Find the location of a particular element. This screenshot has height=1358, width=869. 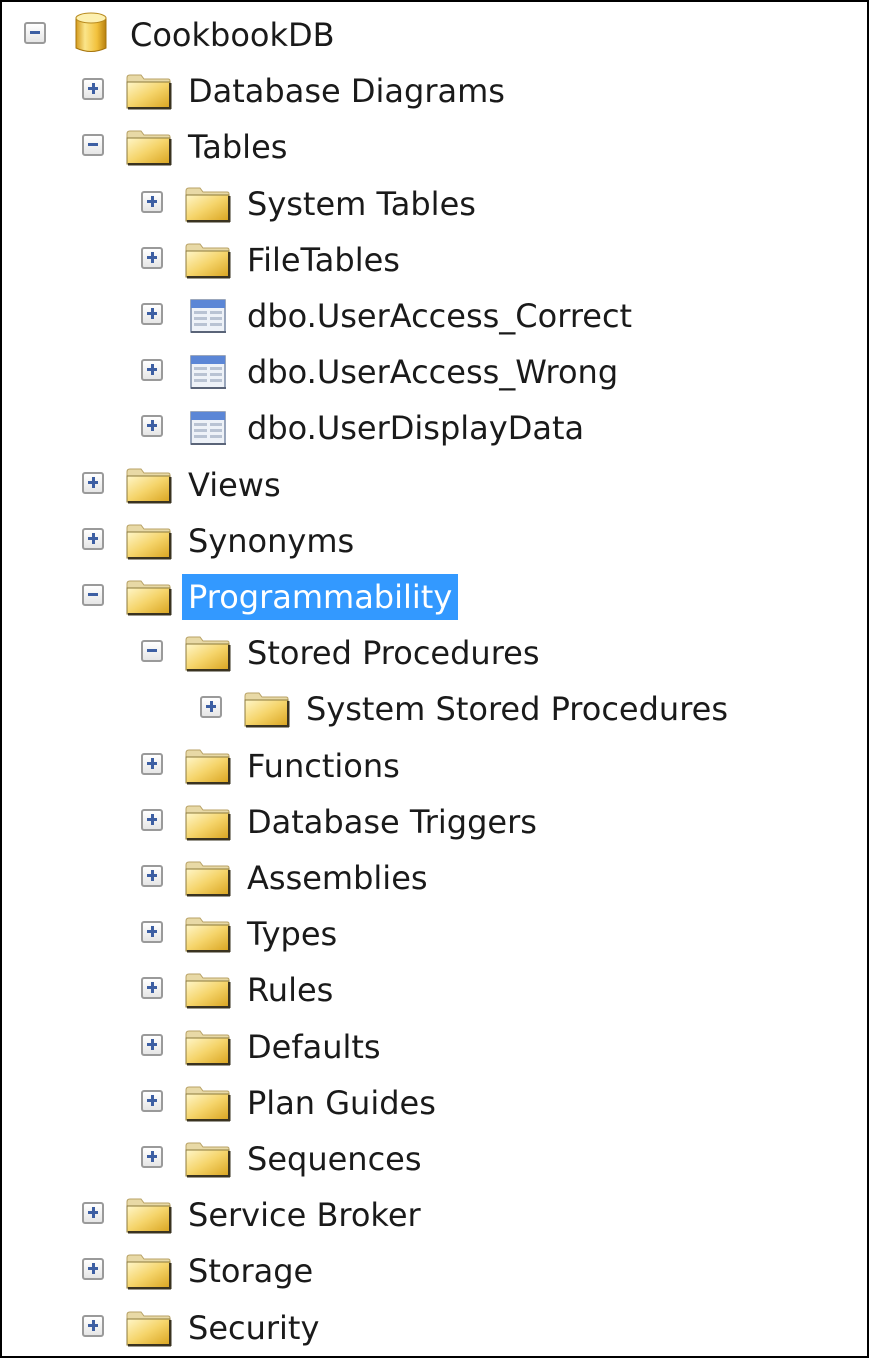

tree-node: Sequences is located at coordinates (432, 1160).